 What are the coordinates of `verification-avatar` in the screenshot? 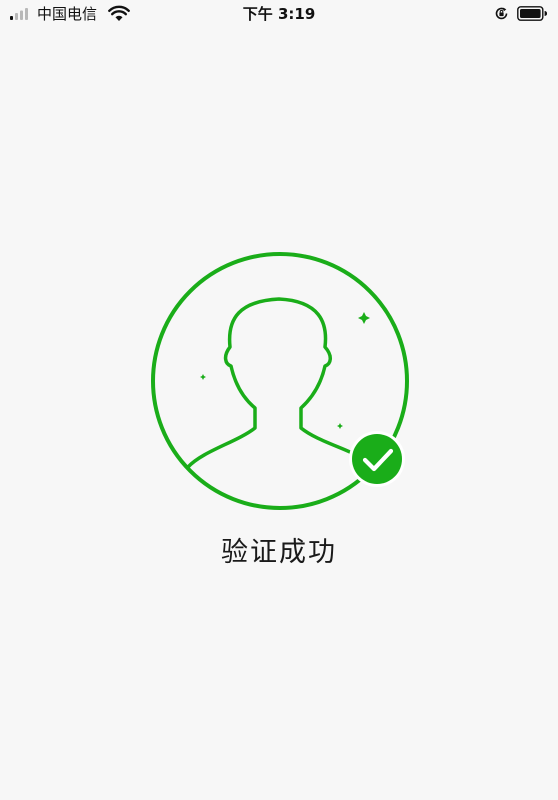 It's located at (280, 381).